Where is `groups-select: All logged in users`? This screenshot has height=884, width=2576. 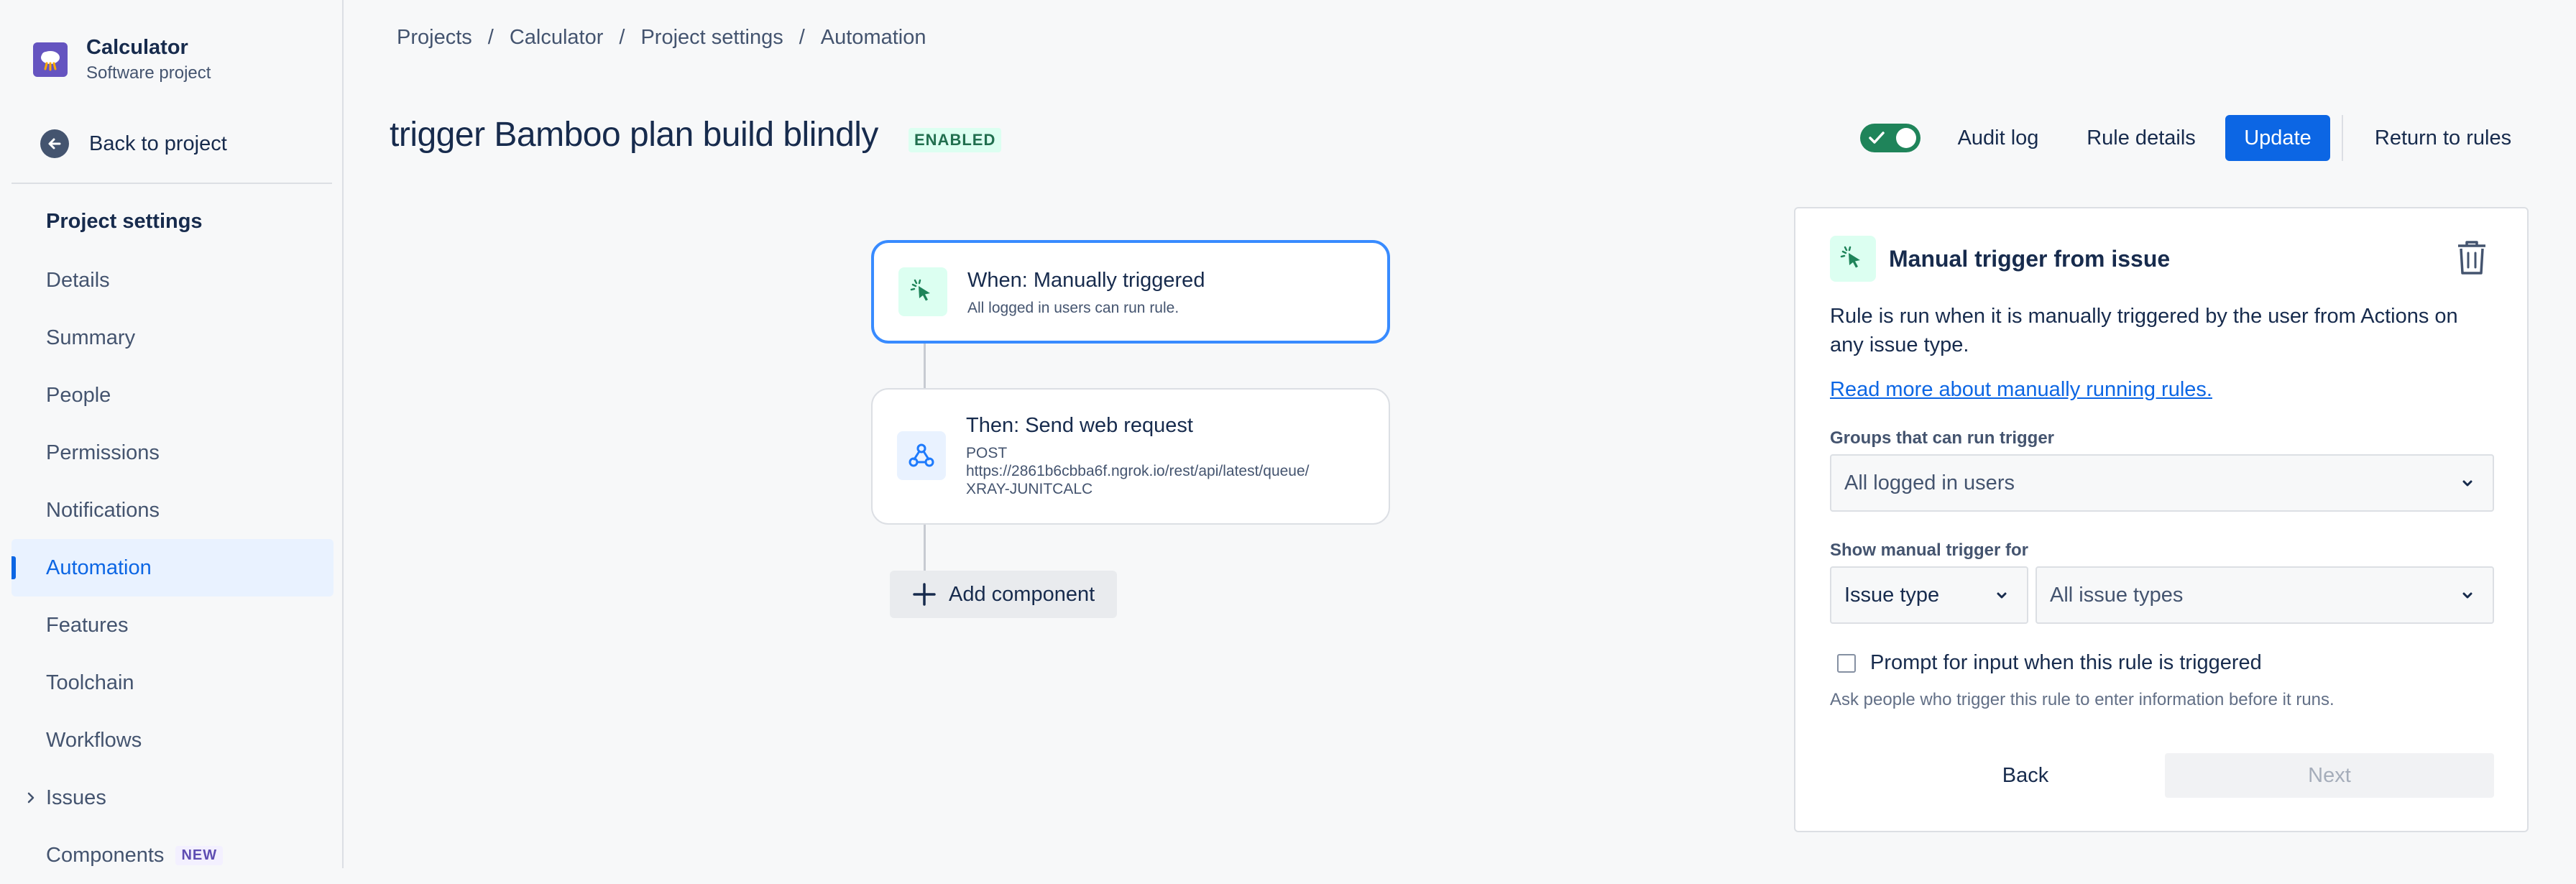 groups-select: All logged in users is located at coordinates (2162, 483).